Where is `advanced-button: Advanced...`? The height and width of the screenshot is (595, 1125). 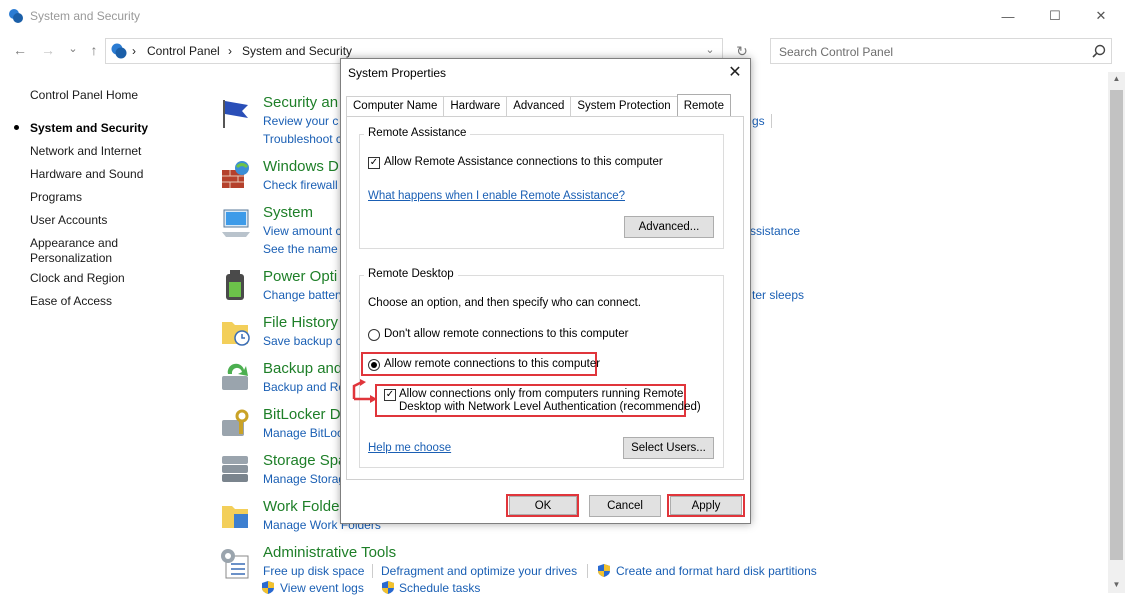 advanced-button: Advanced... is located at coordinates (669, 227).